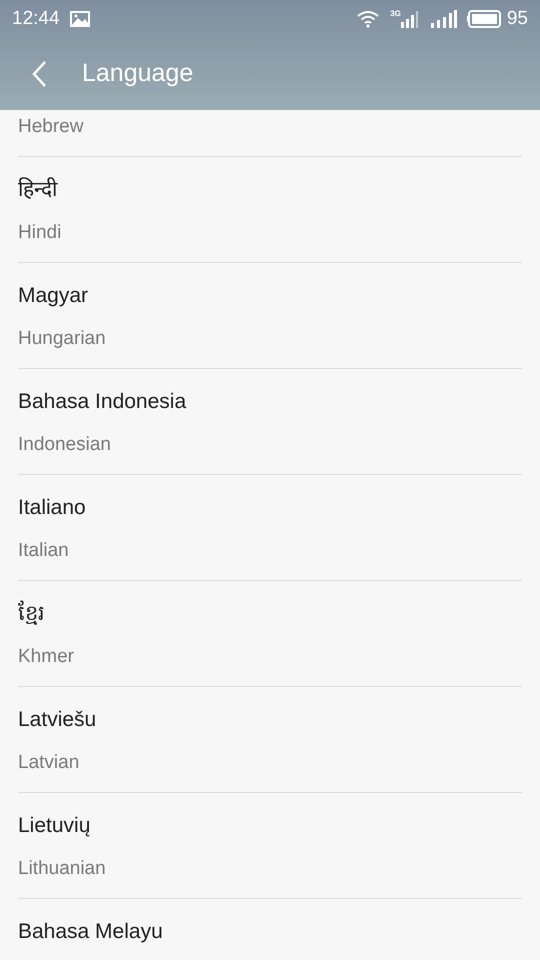 Image resolution: width=540 pixels, height=960 pixels. I want to click on wifi-icon, so click(368, 19).